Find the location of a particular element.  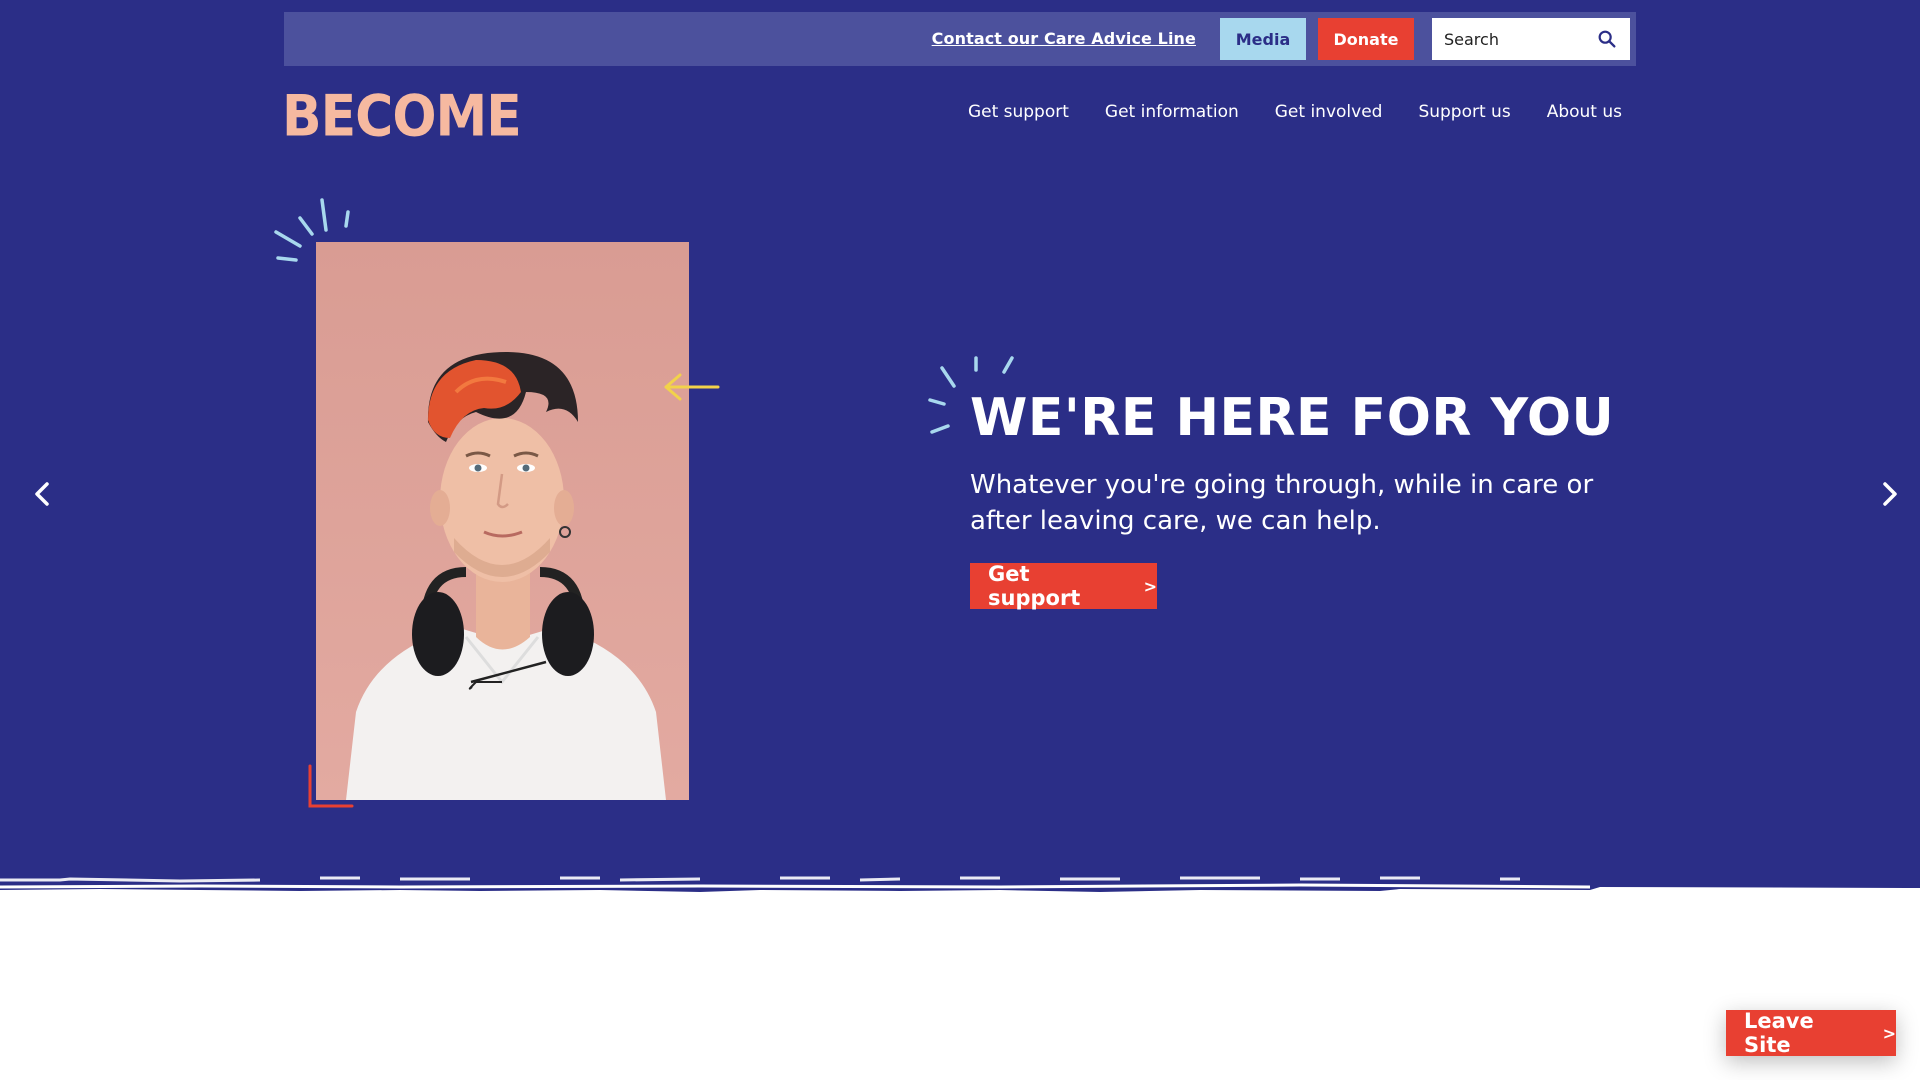

chevron-left-icon is located at coordinates (42, 494).